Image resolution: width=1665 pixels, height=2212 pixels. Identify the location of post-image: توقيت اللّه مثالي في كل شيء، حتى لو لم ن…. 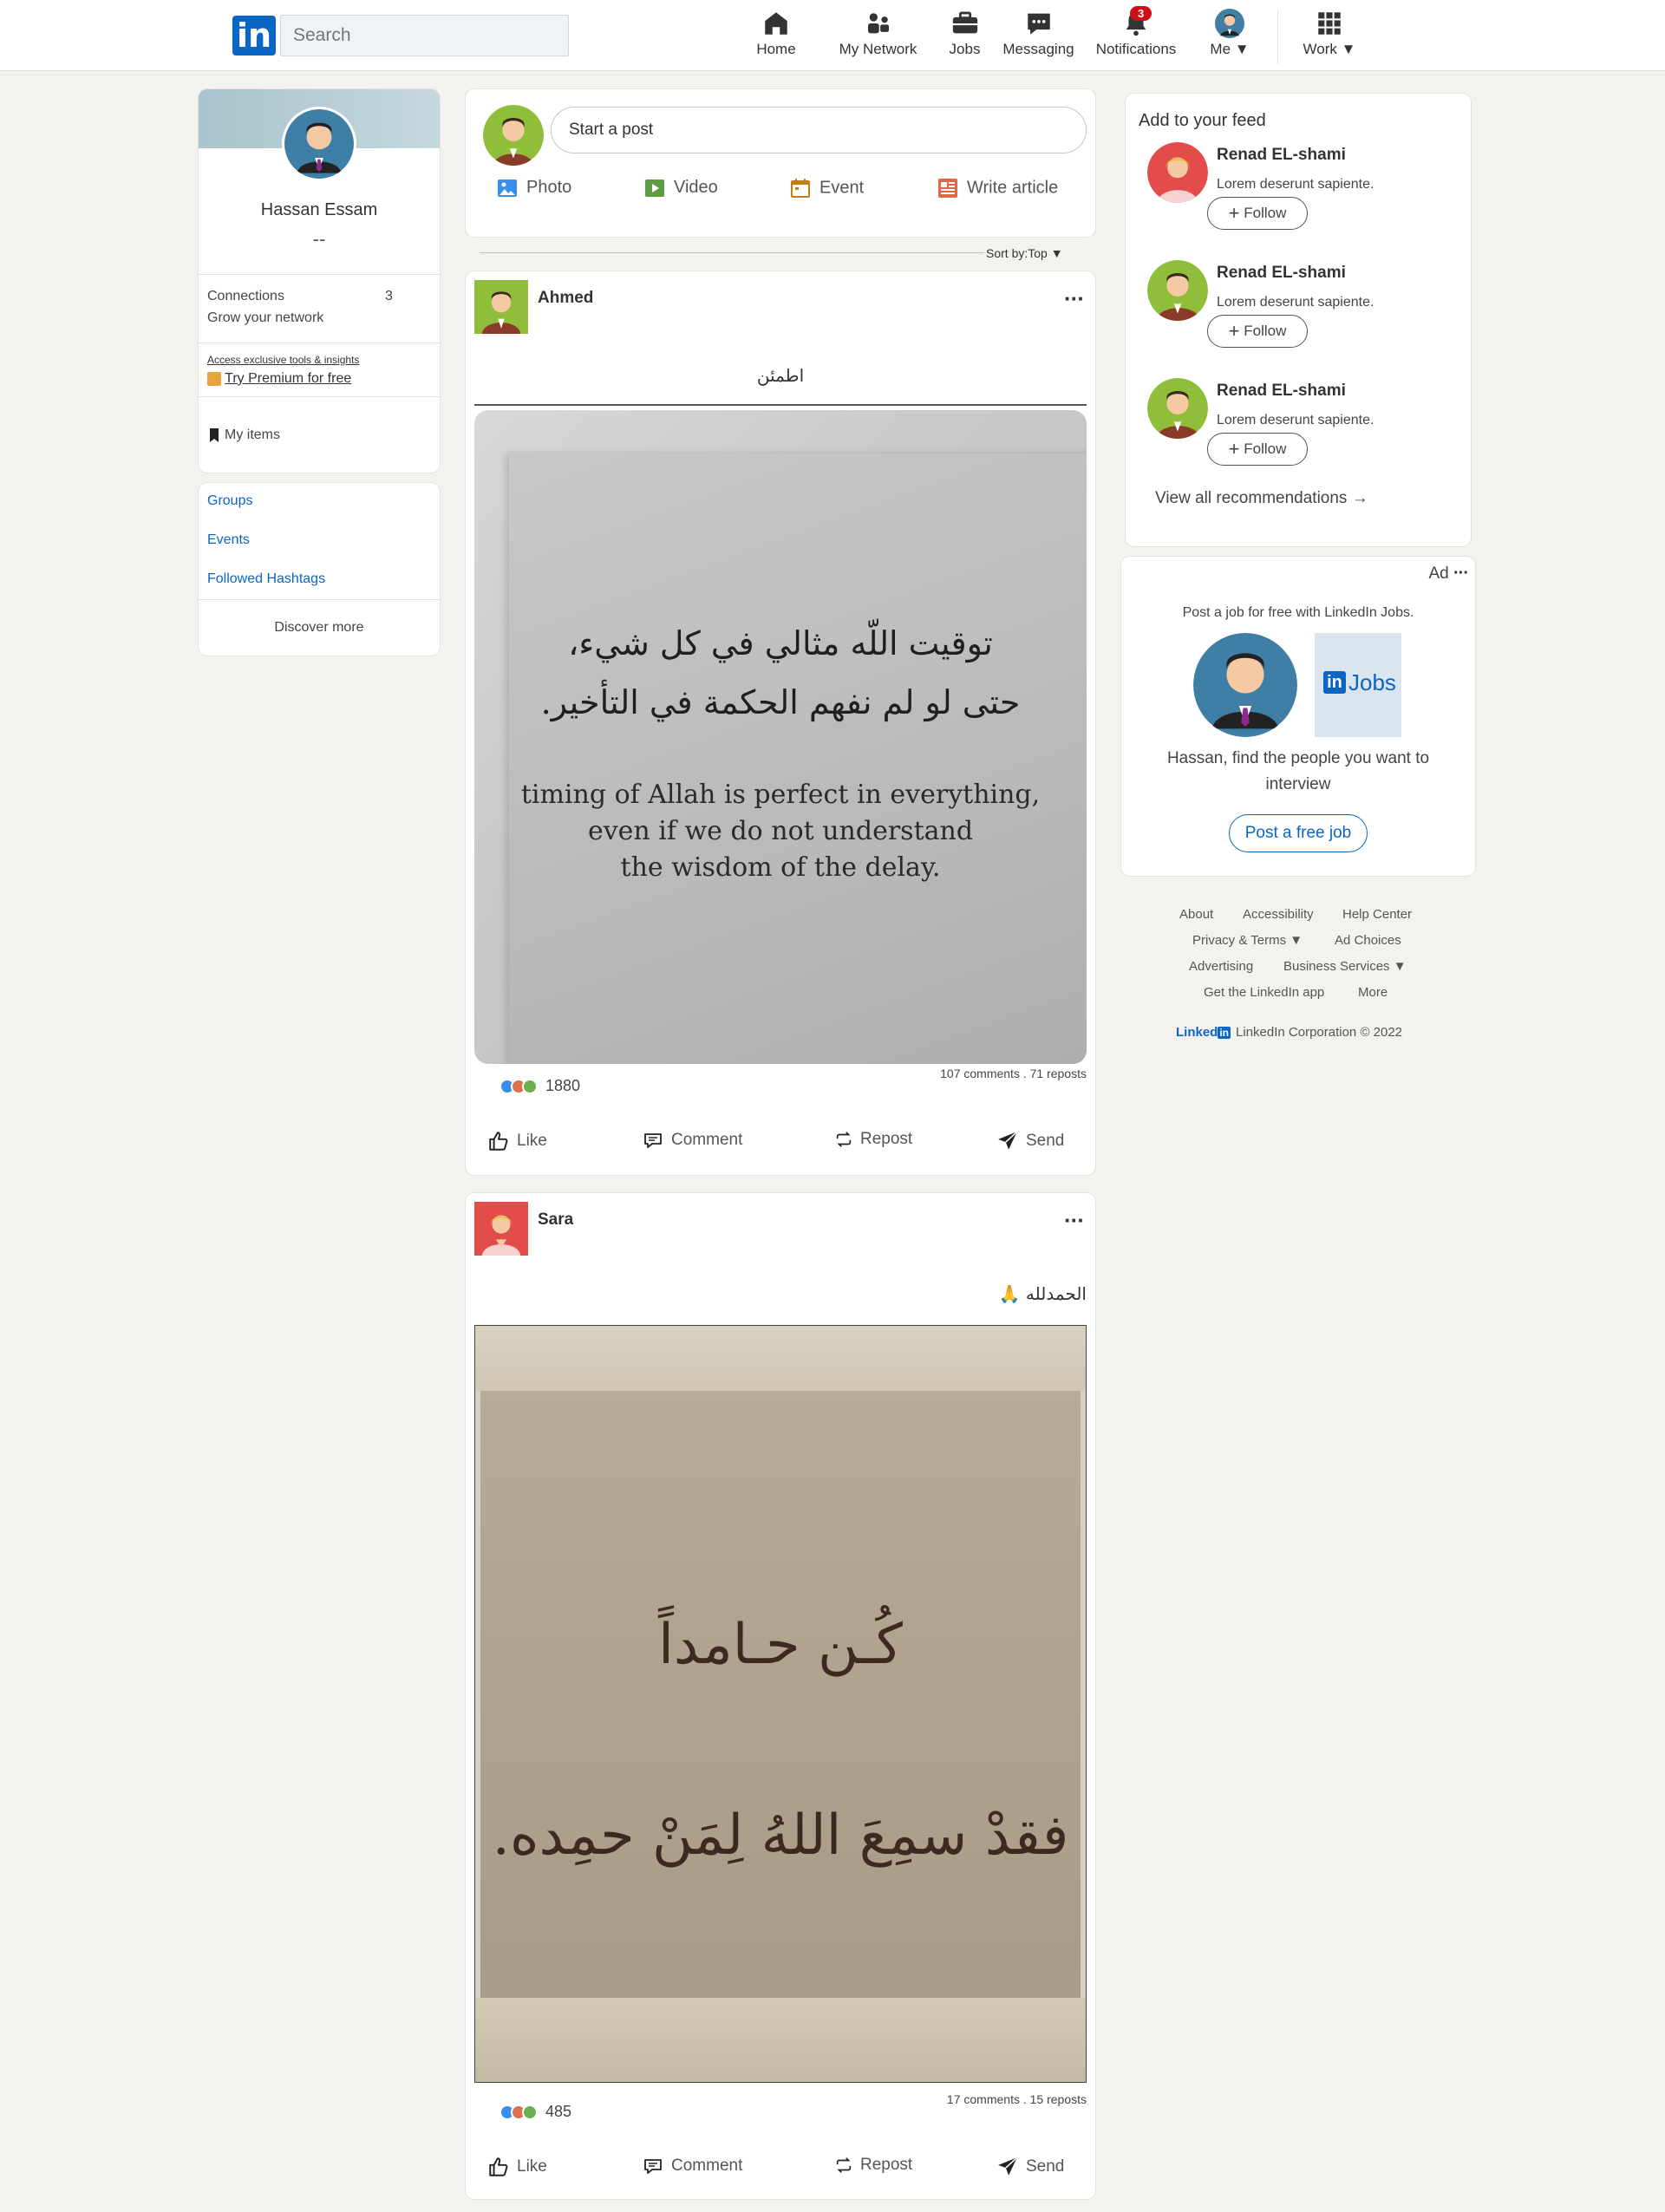
(780, 737).